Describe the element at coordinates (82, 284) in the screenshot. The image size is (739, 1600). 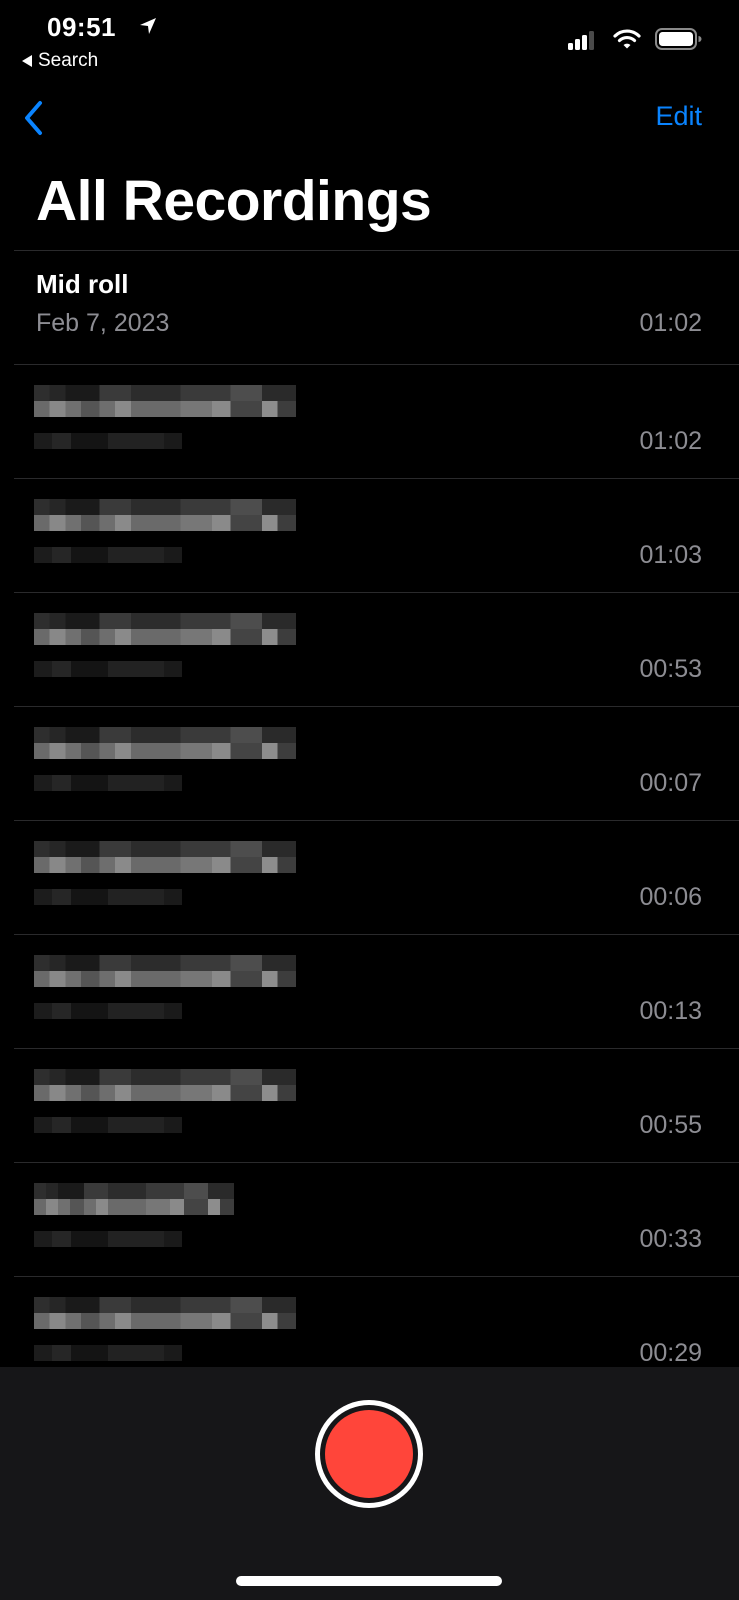
I see `recording-name: Mid roll` at that location.